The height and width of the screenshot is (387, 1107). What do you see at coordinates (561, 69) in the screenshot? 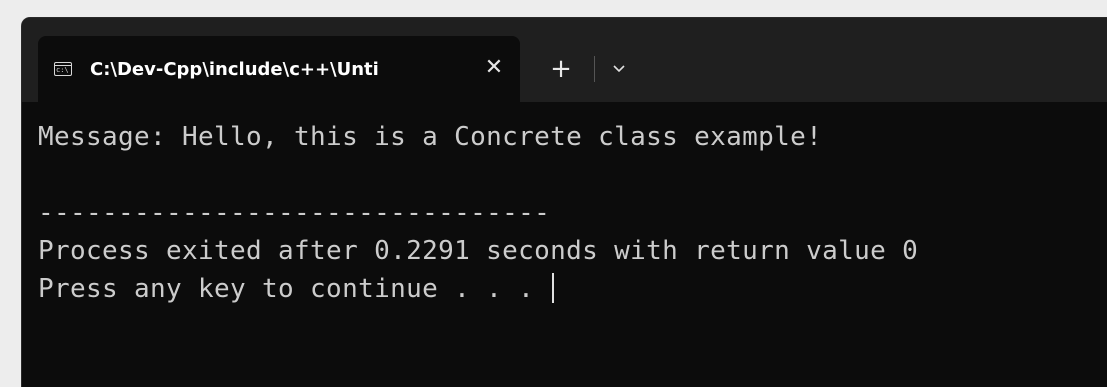
I see `new-tab-button: +` at bounding box center [561, 69].